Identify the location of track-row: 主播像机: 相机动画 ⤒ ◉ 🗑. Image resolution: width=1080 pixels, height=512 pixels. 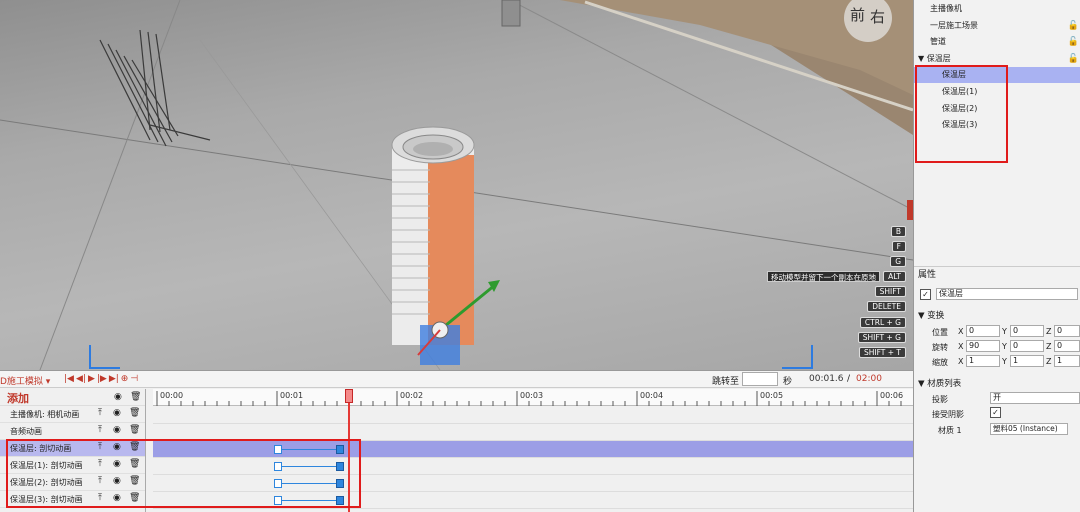
(72, 414).